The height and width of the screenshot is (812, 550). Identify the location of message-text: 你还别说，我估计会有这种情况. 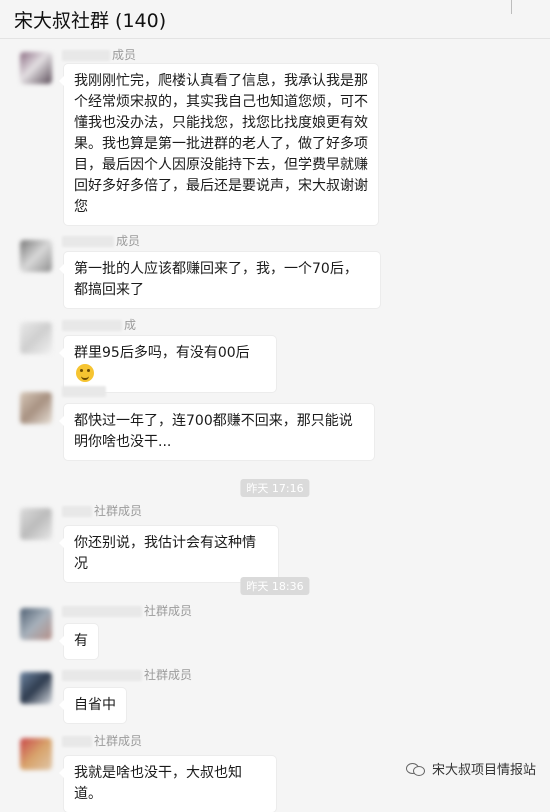
(165, 553).